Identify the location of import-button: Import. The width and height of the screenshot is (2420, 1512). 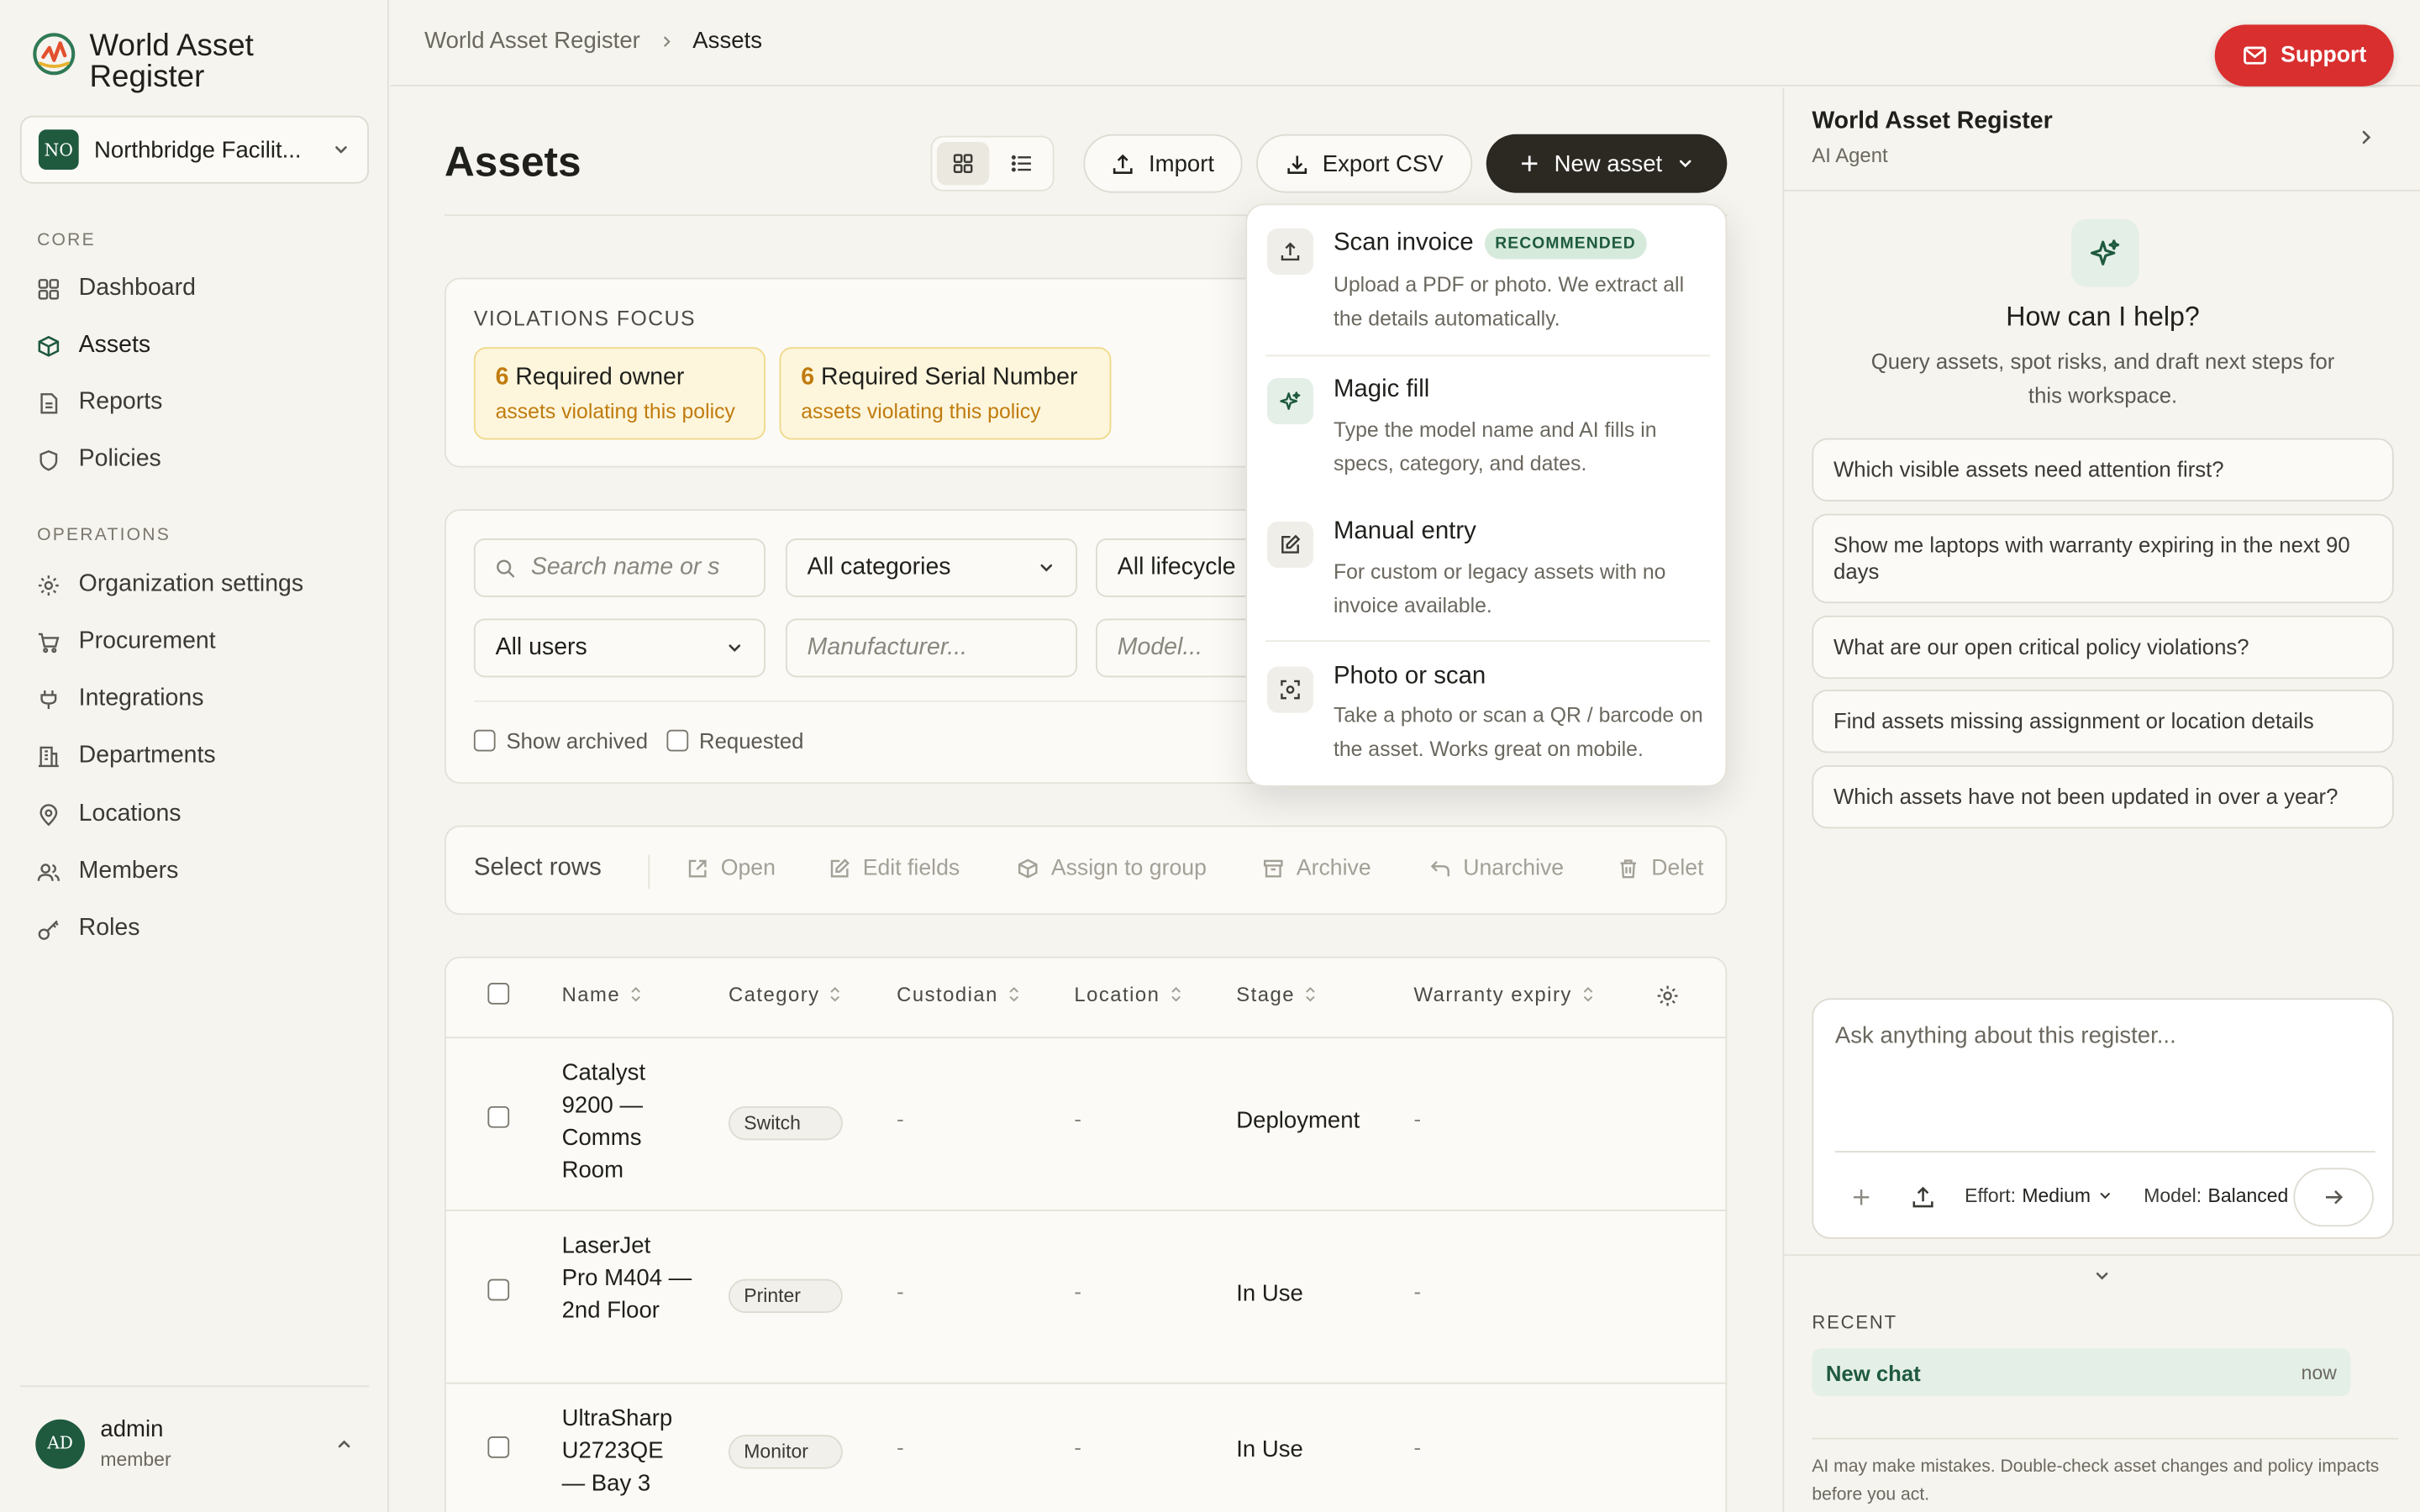
(1163, 163).